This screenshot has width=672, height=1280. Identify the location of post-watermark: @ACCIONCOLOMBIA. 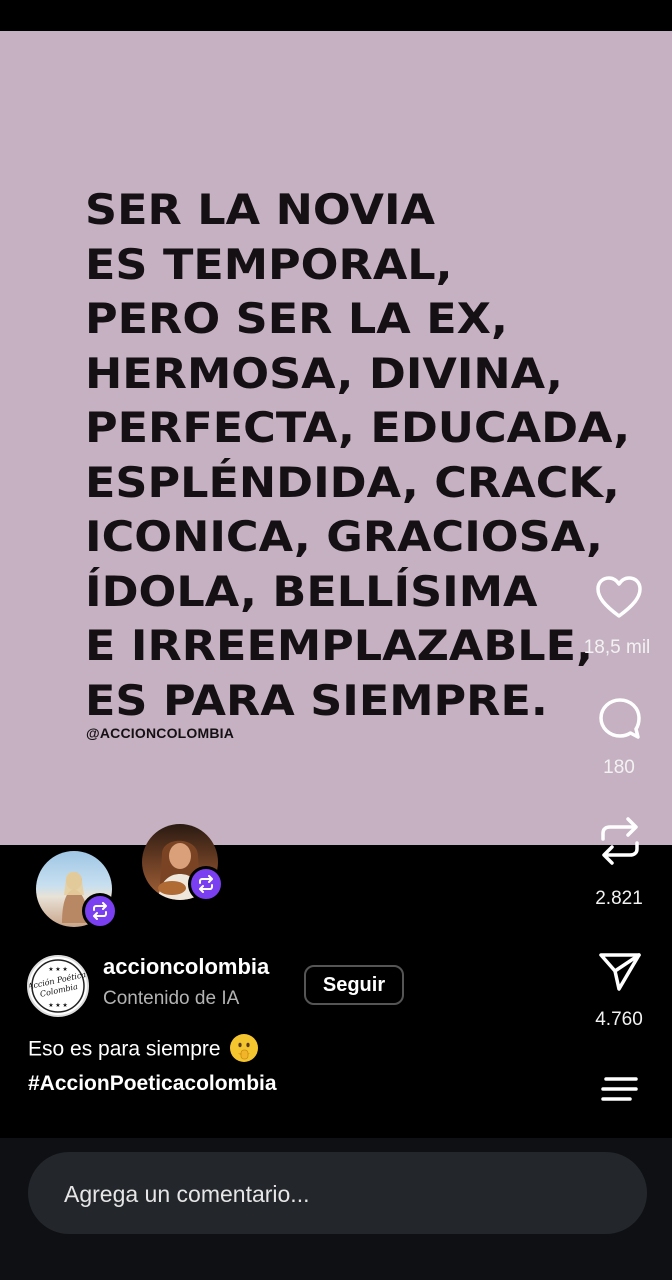
(160, 733).